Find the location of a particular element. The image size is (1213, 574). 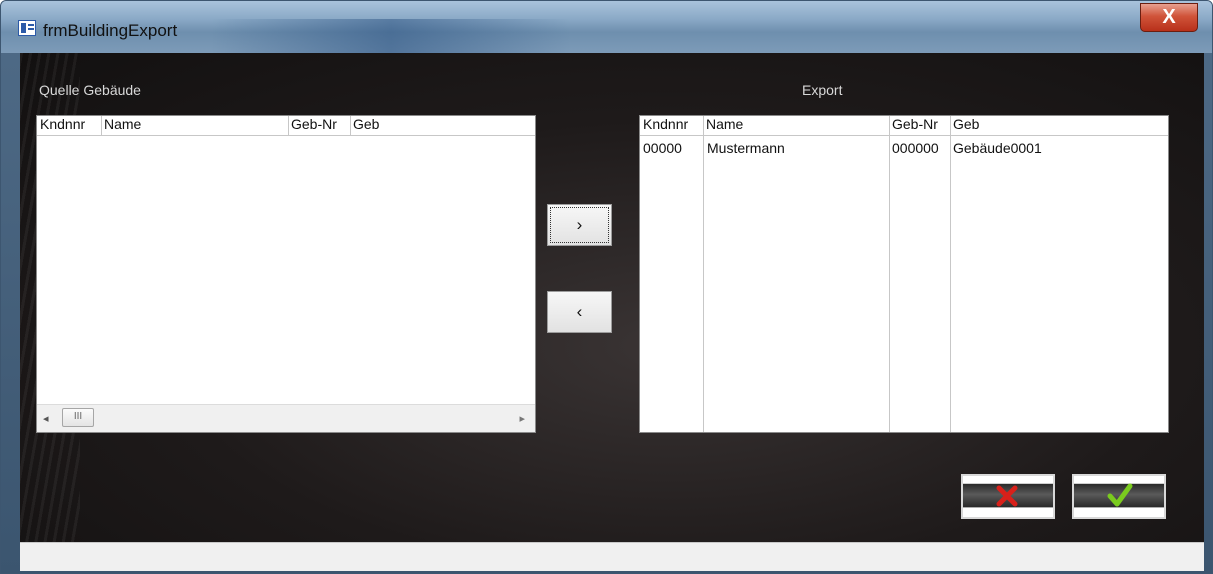

cancel-button is located at coordinates (1008, 496).